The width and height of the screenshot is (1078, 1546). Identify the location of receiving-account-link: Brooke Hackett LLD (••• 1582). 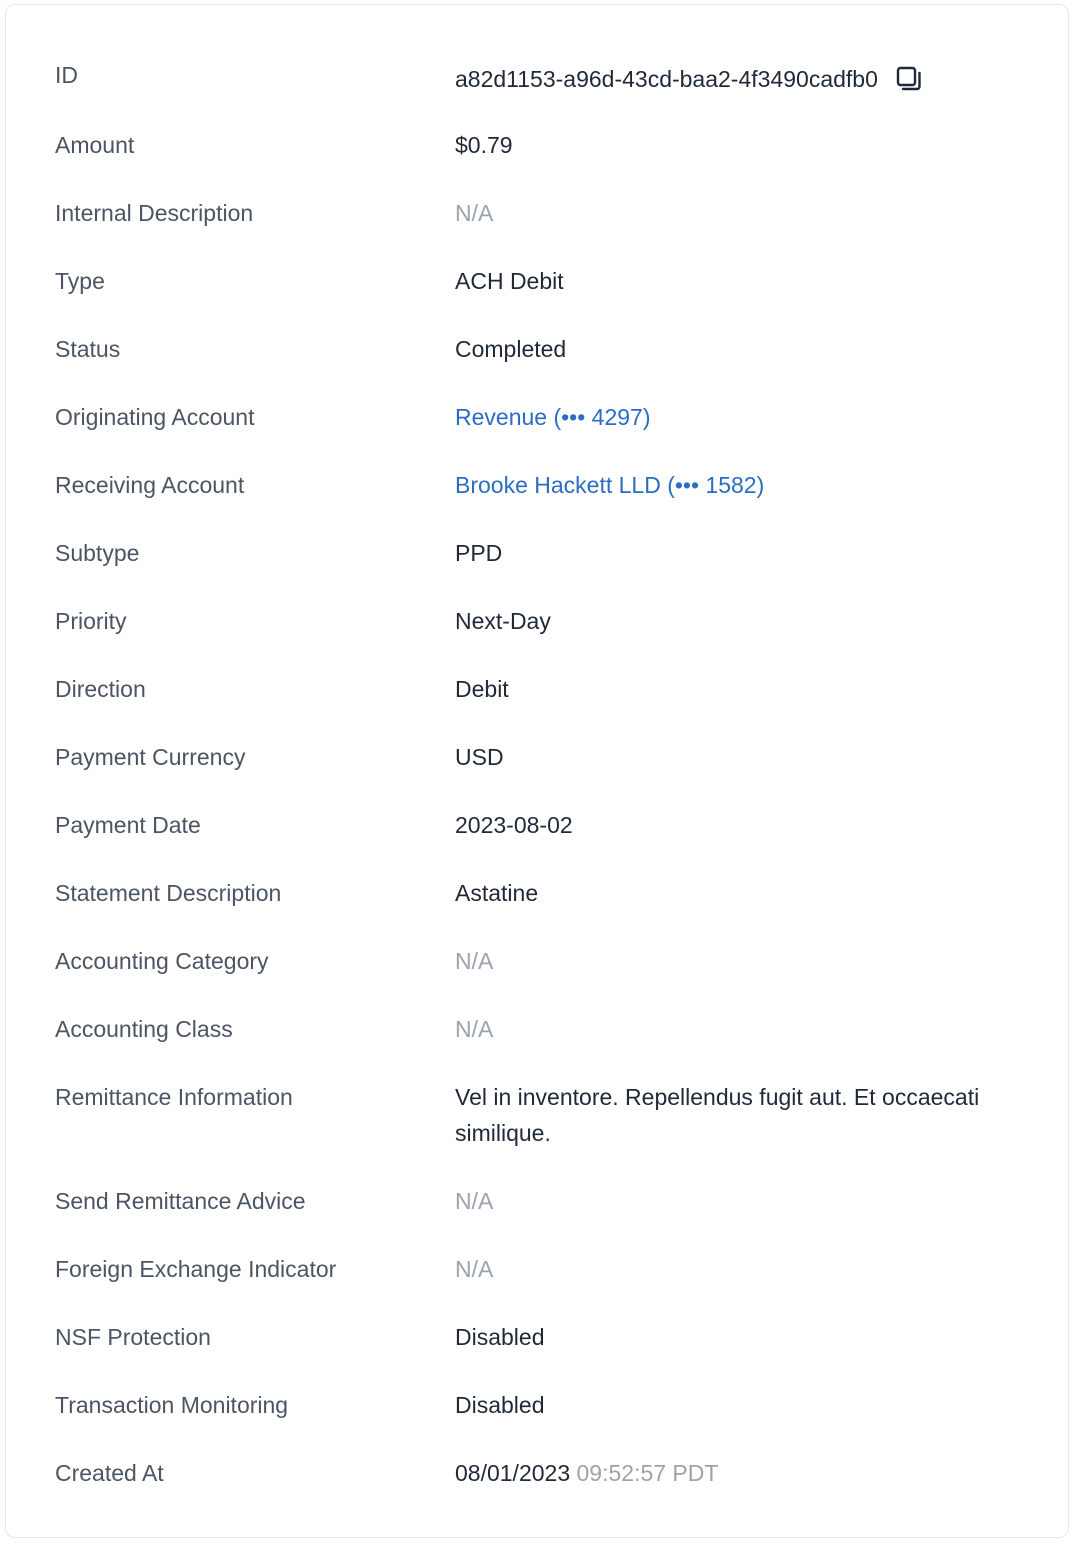
(745, 485).